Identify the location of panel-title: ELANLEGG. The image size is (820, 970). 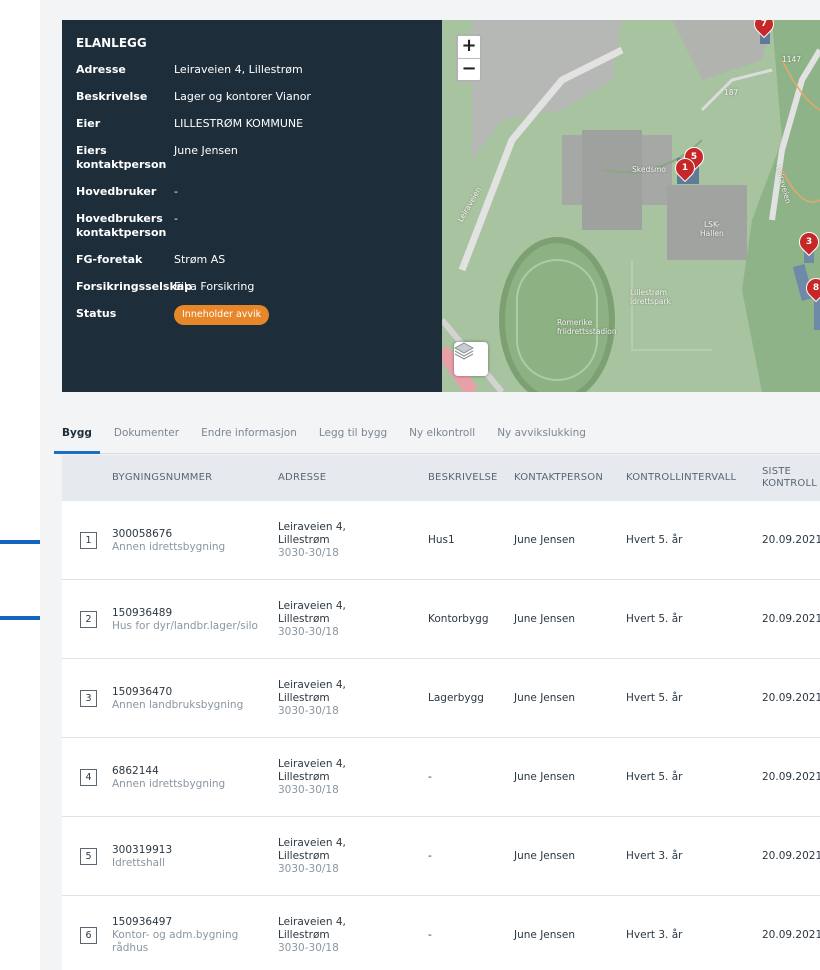
(111, 43).